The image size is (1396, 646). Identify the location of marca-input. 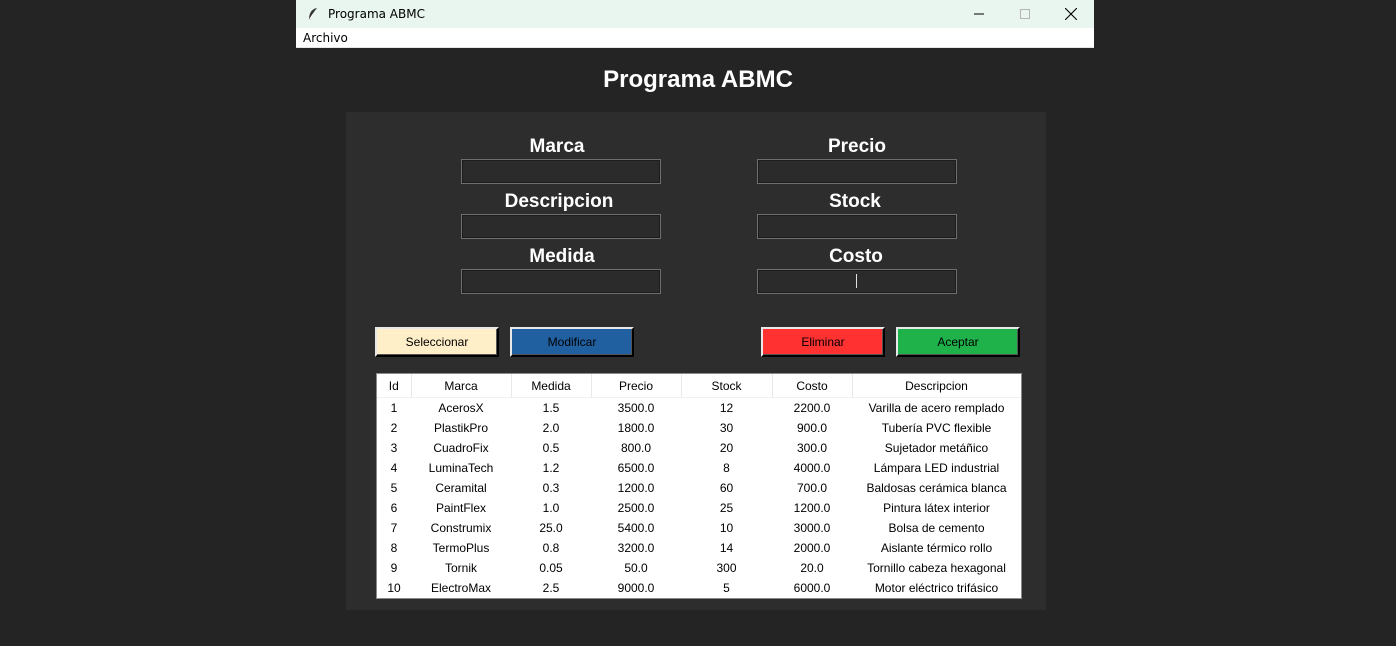
(561, 171).